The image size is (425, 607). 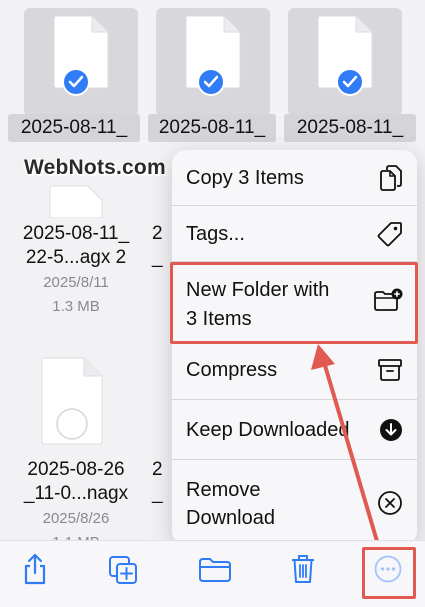 I want to click on file-name-6-line1: 2025-08-26, so click(x=76, y=470).